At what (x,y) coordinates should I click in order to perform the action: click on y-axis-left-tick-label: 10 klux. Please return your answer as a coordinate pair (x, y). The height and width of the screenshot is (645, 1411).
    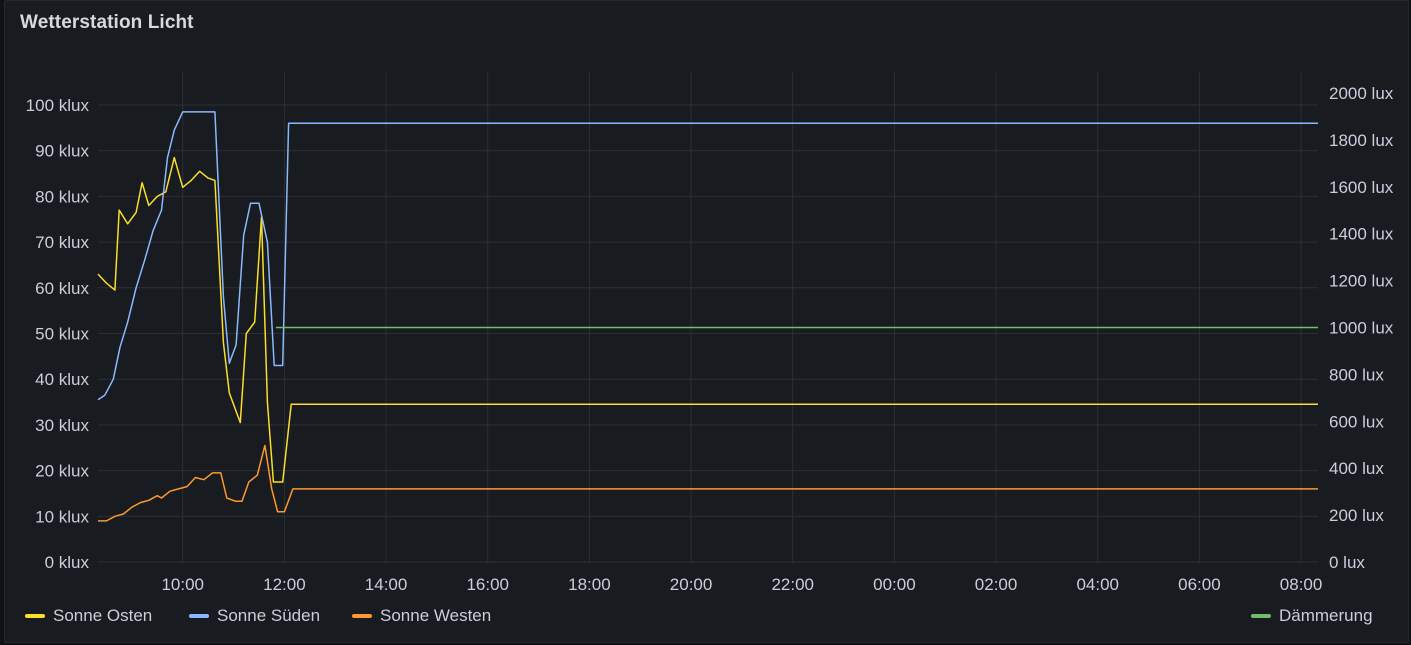
    Looking at the image, I should click on (62, 516).